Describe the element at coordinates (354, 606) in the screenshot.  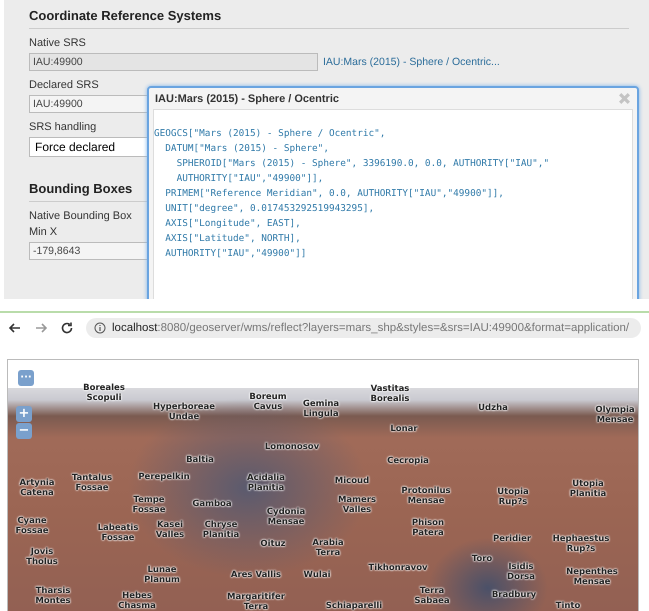
I see `map-label: Schiaparelli` at that location.